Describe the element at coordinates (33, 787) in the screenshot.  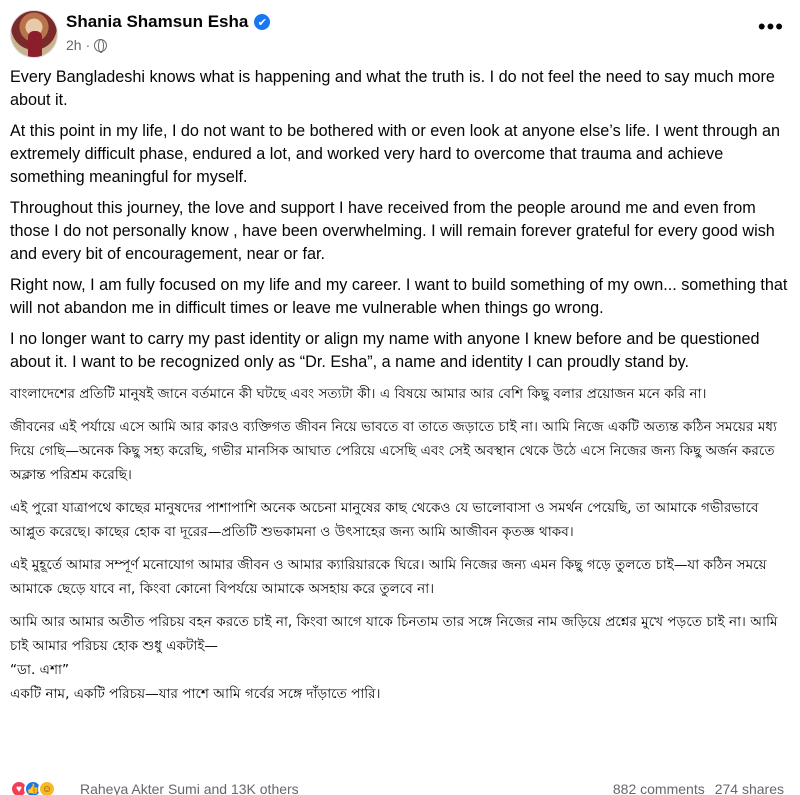
I see `reaction-icons: ♥ 👍 ☺` at that location.